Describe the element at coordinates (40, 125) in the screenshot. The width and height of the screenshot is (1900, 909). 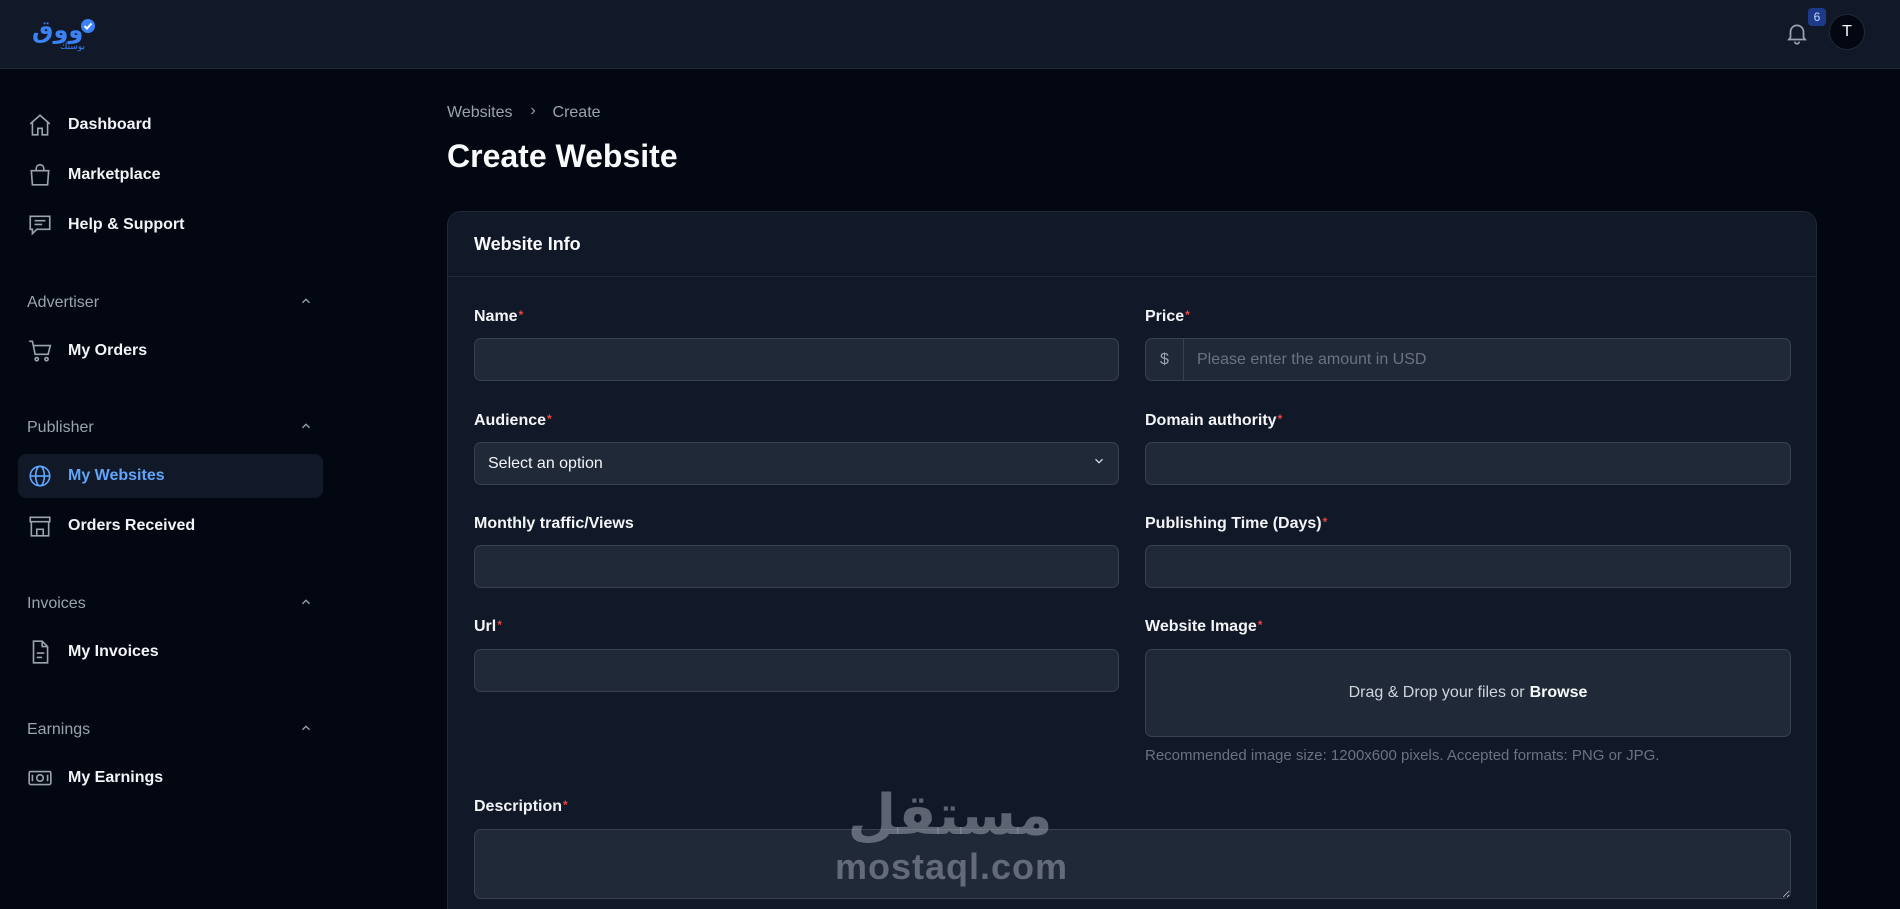
I see `home-icon` at that location.